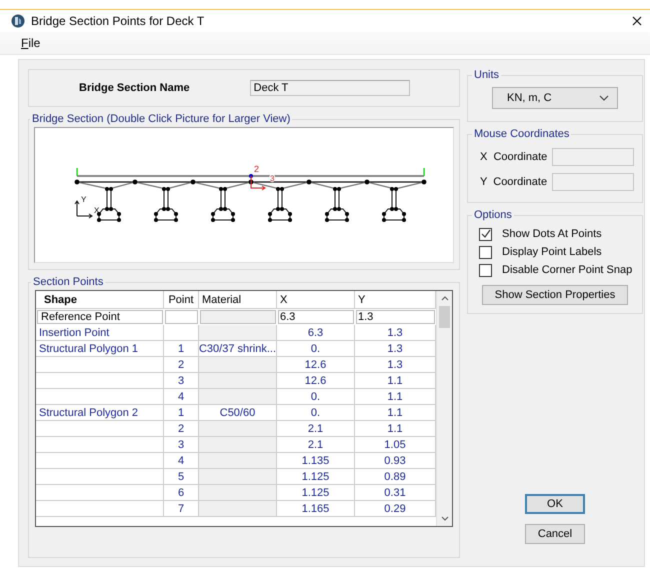  What do you see at coordinates (330, 88) in the screenshot?
I see `section-name-field: Deck T` at bounding box center [330, 88].